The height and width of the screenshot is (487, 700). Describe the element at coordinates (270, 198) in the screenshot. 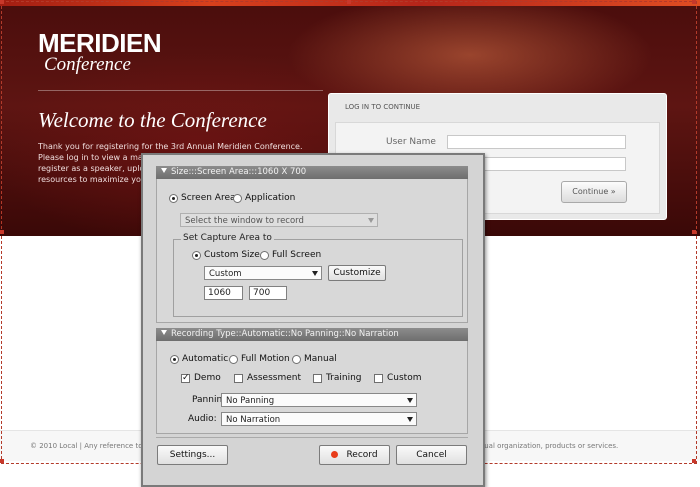

I see `radio-label: Application` at that location.